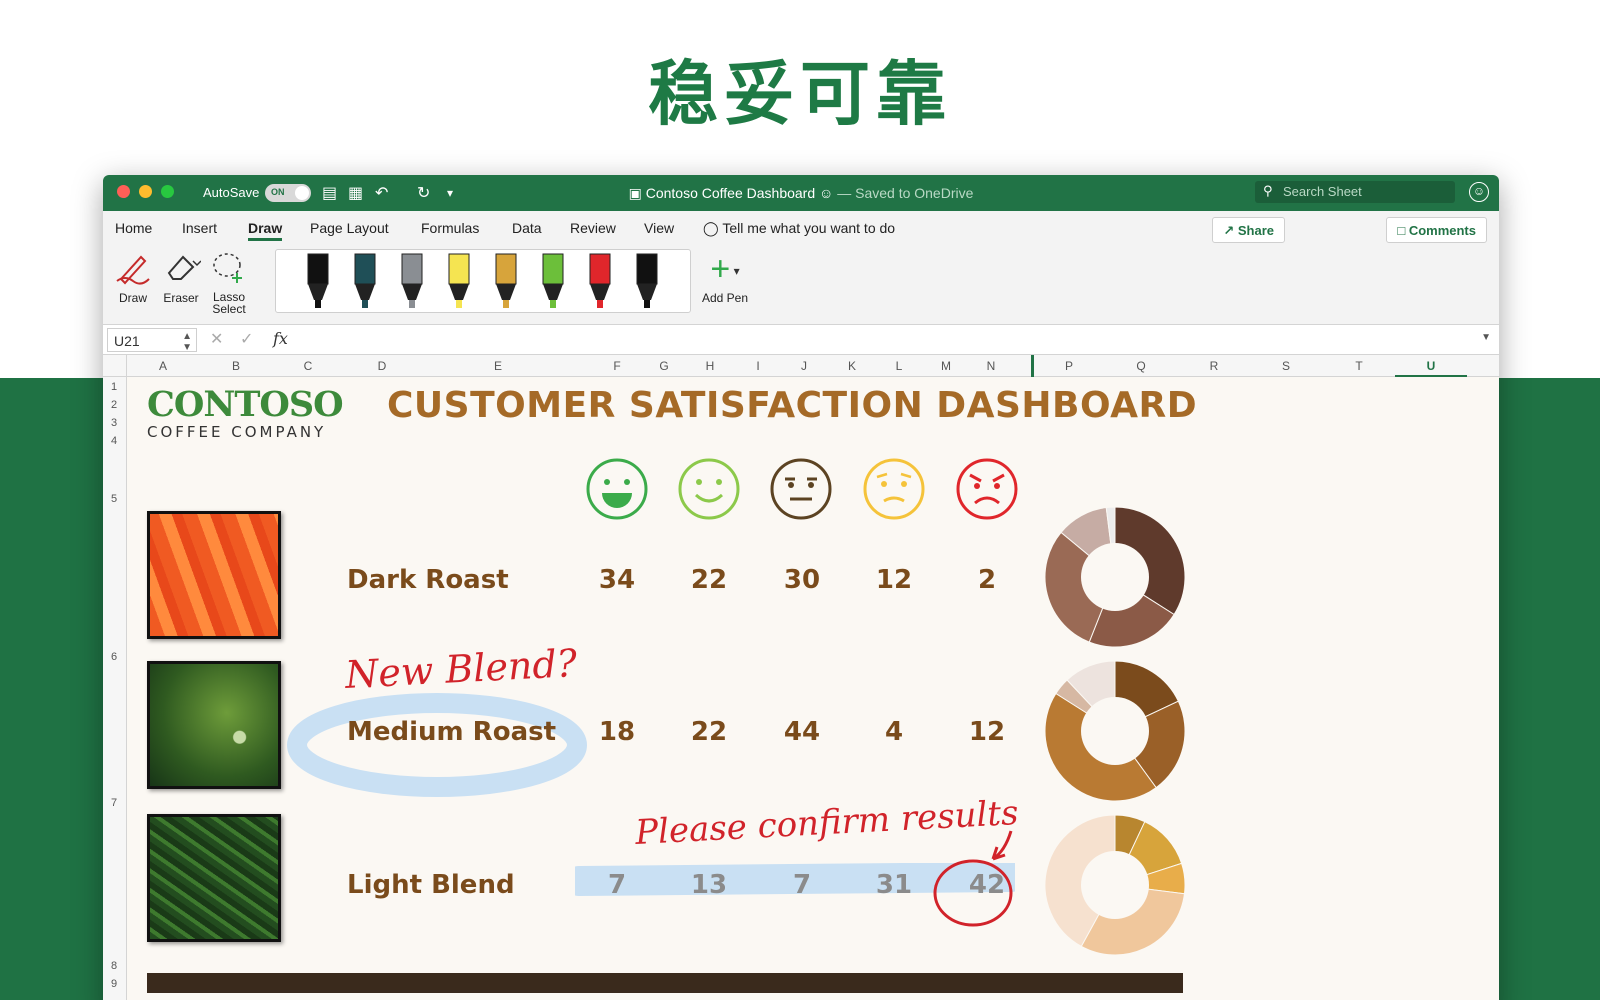  What do you see at coordinates (809, 228) in the screenshot?
I see `tell-me-text: Tell me what you want to do` at bounding box center [809, 228].